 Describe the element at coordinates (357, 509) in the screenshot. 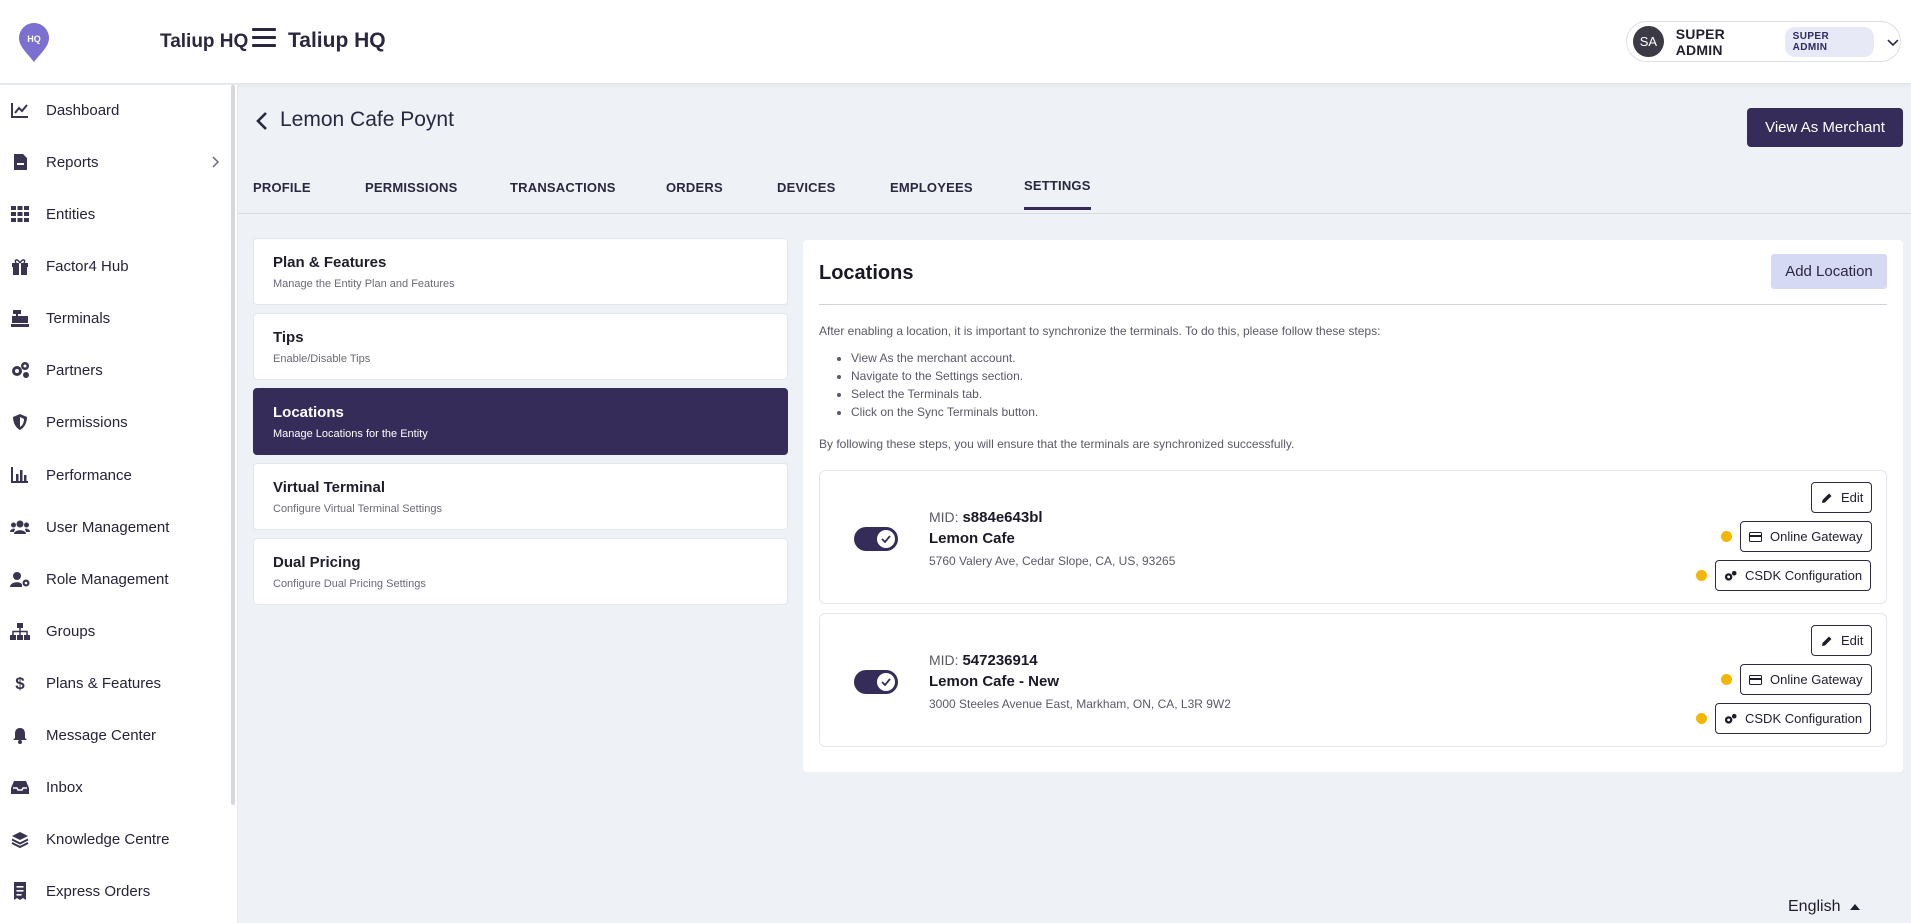

I see `menu-card-subtitle: Configure Virtual Terminal Settings` at that location.